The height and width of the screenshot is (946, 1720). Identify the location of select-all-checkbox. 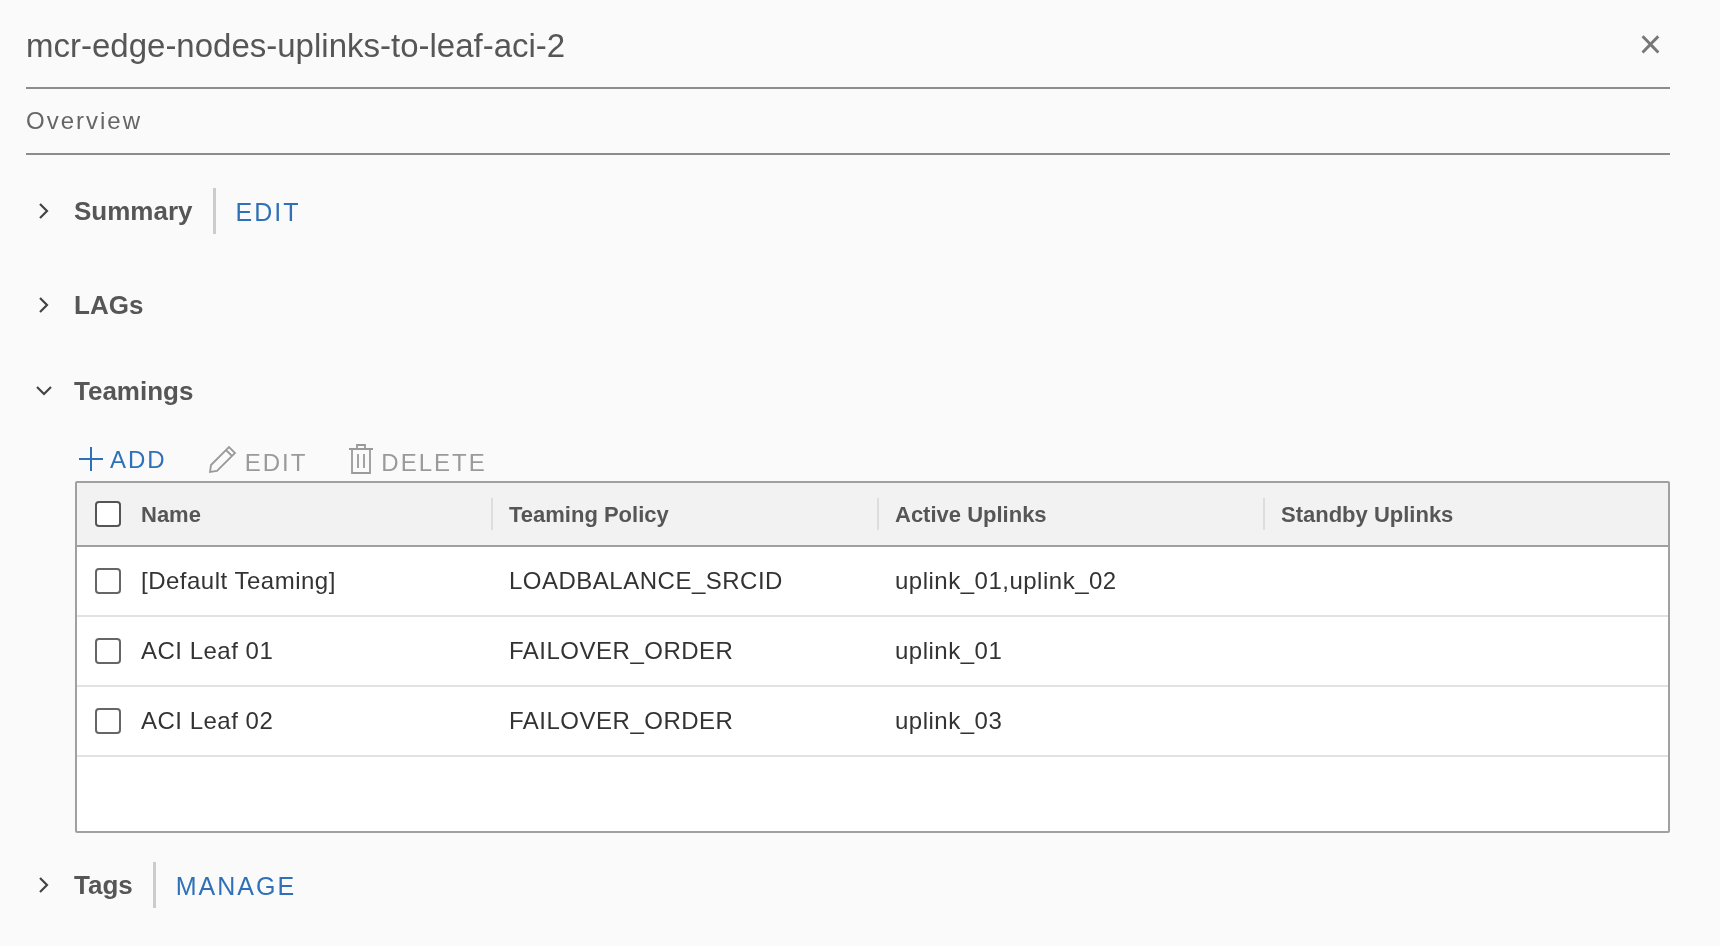
(108, 514).